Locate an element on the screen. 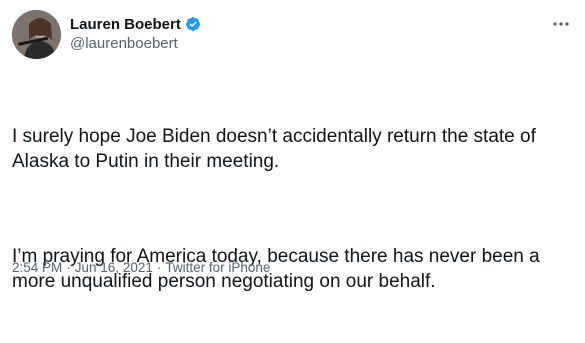 This screenshot has height=343, width=585. author-names: Lauren Boebert @laurenboebert is located at coordinates (135, 33).